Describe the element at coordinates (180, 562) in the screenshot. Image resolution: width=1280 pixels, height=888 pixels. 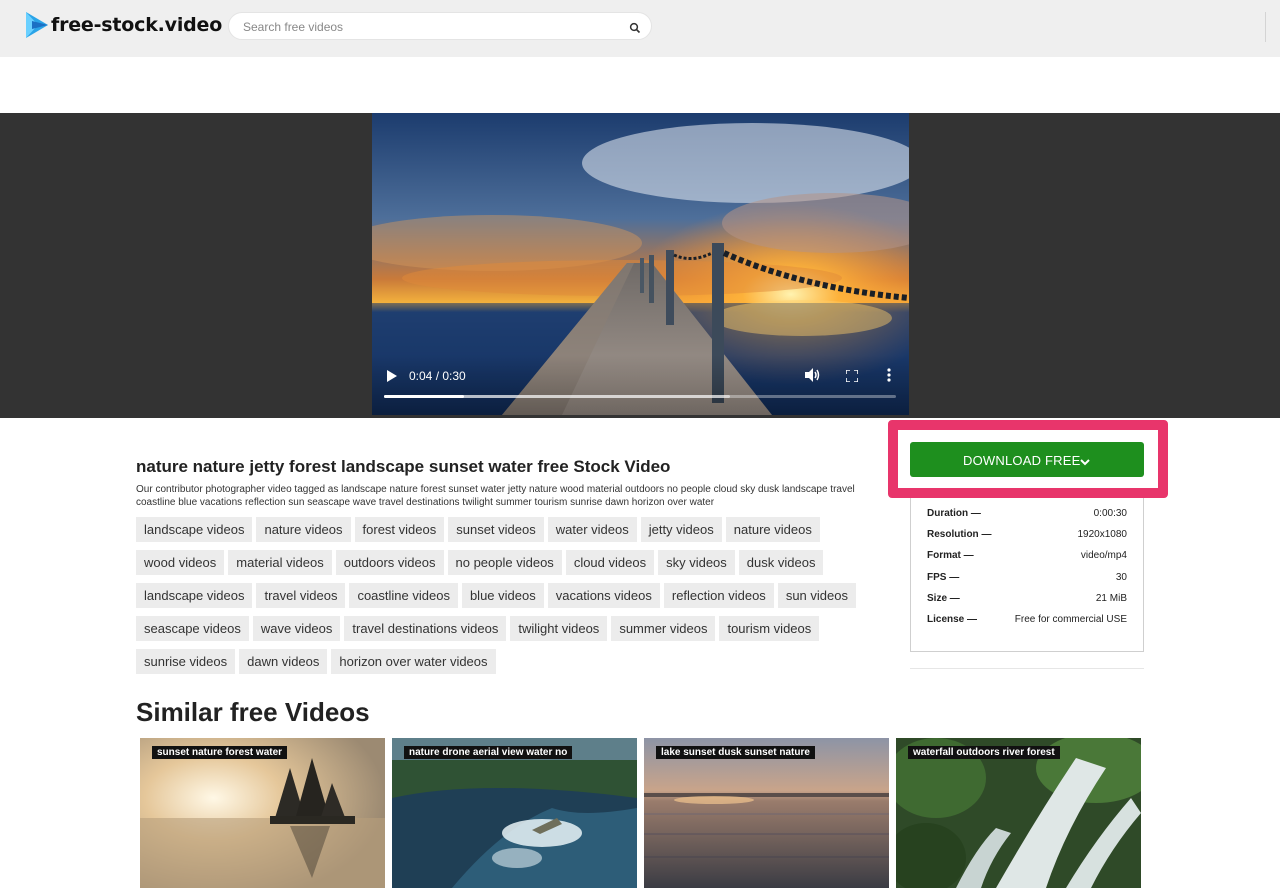
I see `tag-link: wood videos` at that location.